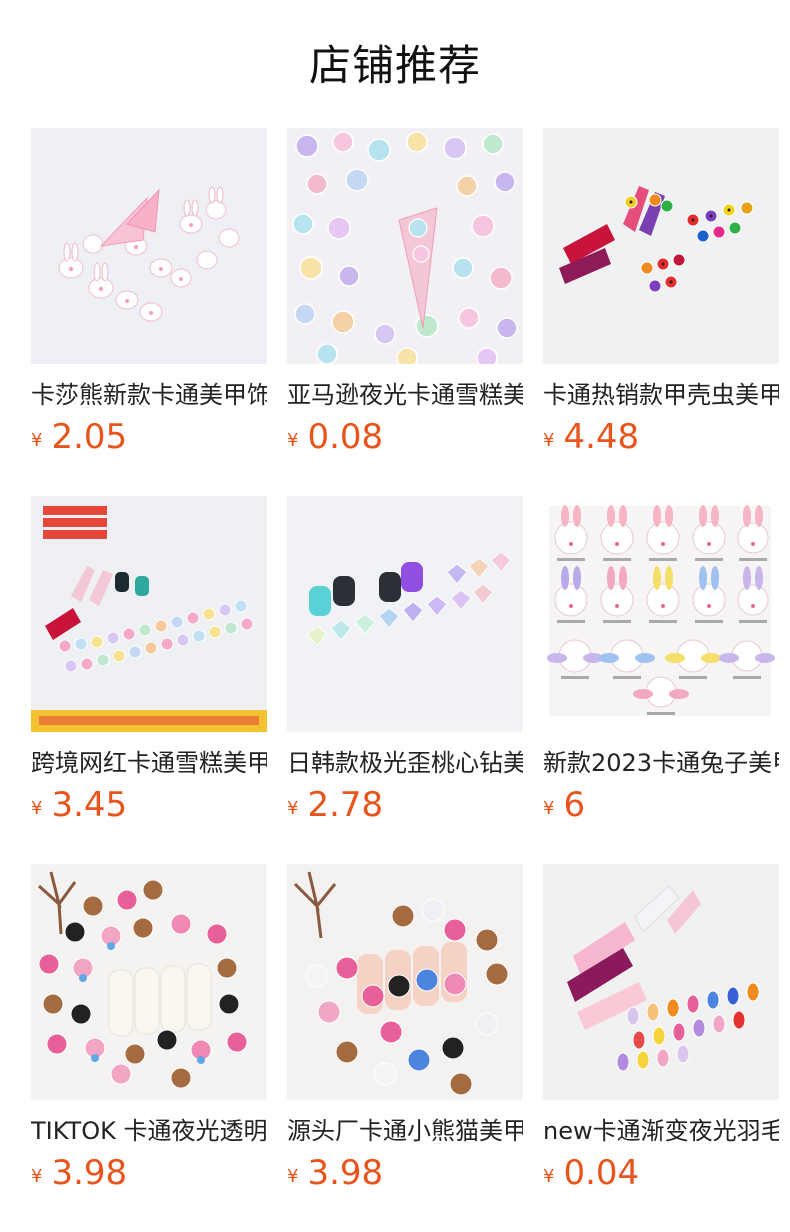 The image size is (790, 1232). I want to click on product-price: ¥4.48, so click(591, 437).